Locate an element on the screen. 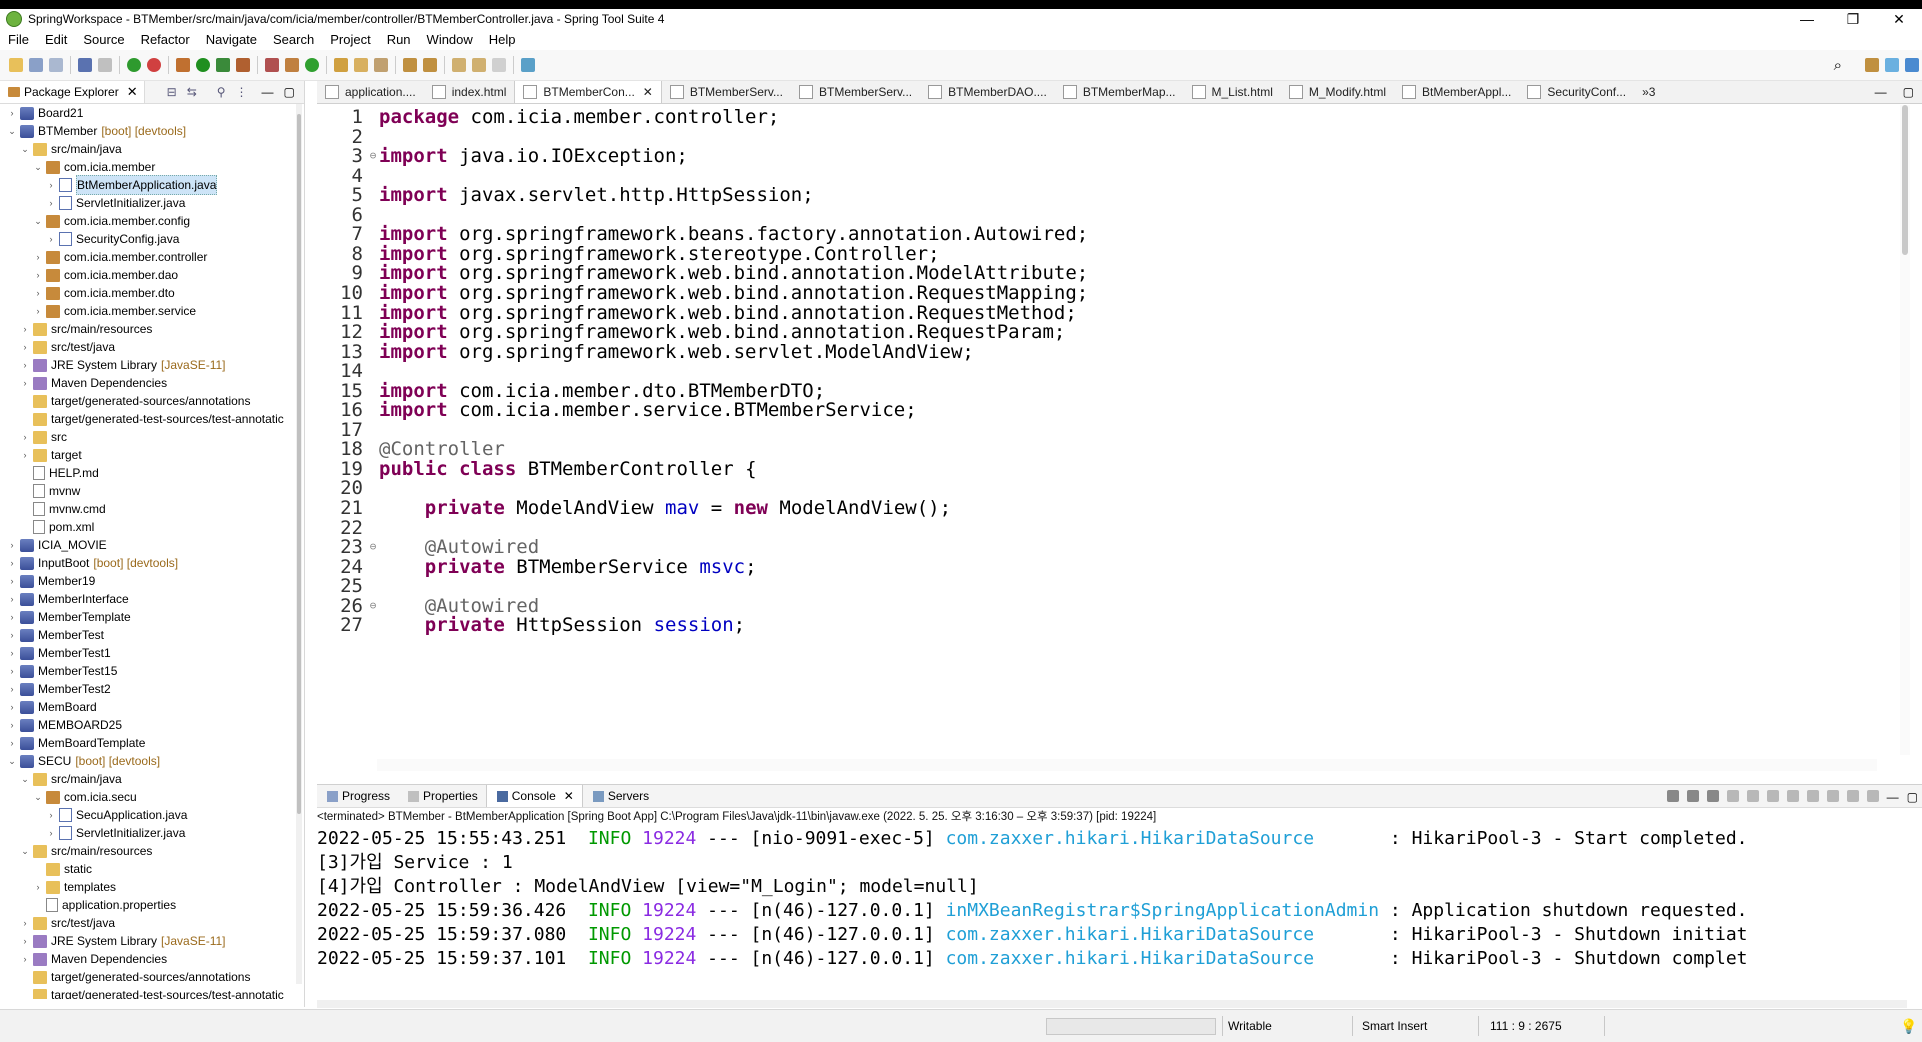 The image size is (1922, 1042). open-folder-icon is located at coordinates (341, 65).